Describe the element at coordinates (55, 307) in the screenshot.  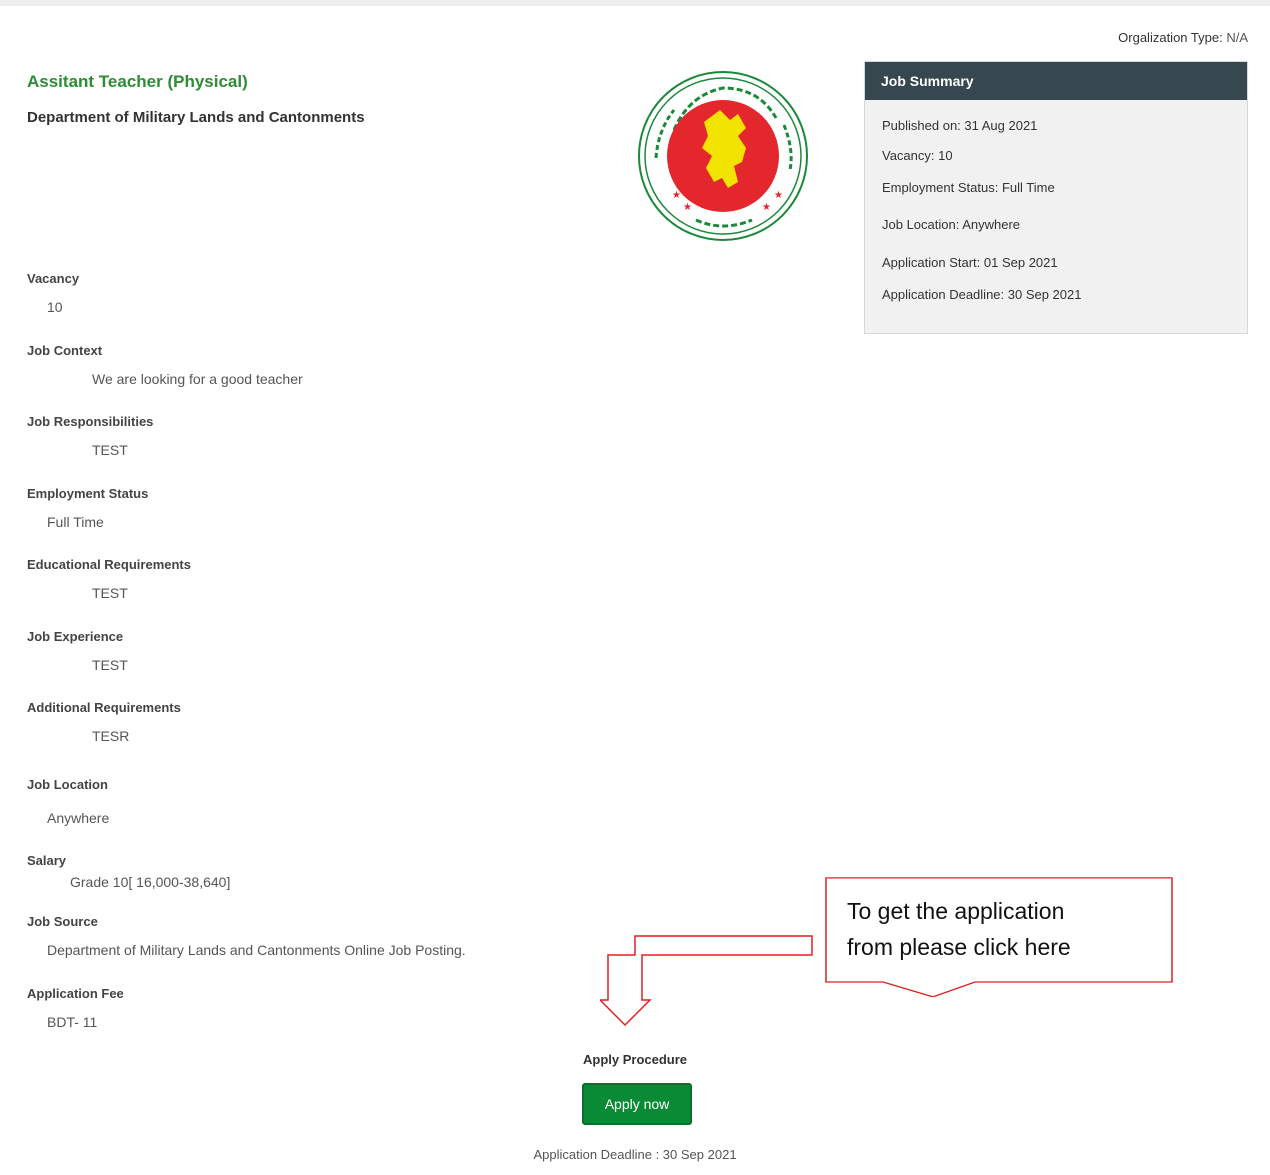
I see `vacancy-value: 10` at that location.